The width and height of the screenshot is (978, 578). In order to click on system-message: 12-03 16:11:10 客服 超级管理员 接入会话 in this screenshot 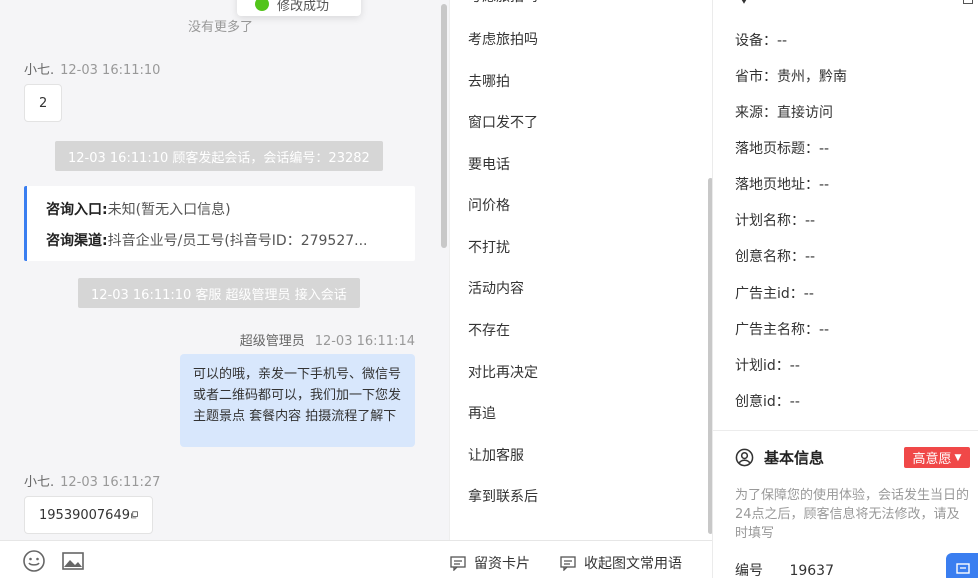, I will do `click(219, 293)`.